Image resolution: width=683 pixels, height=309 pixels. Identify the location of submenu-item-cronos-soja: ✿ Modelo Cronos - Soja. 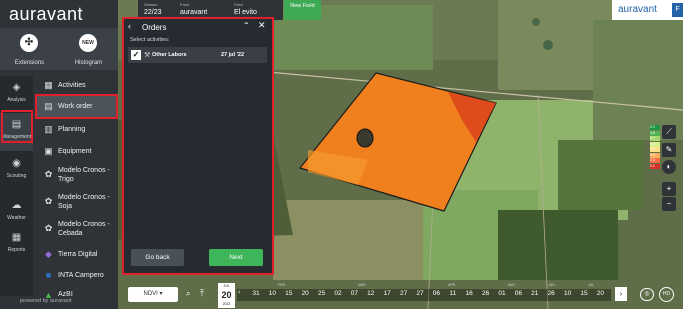
(76, 201).